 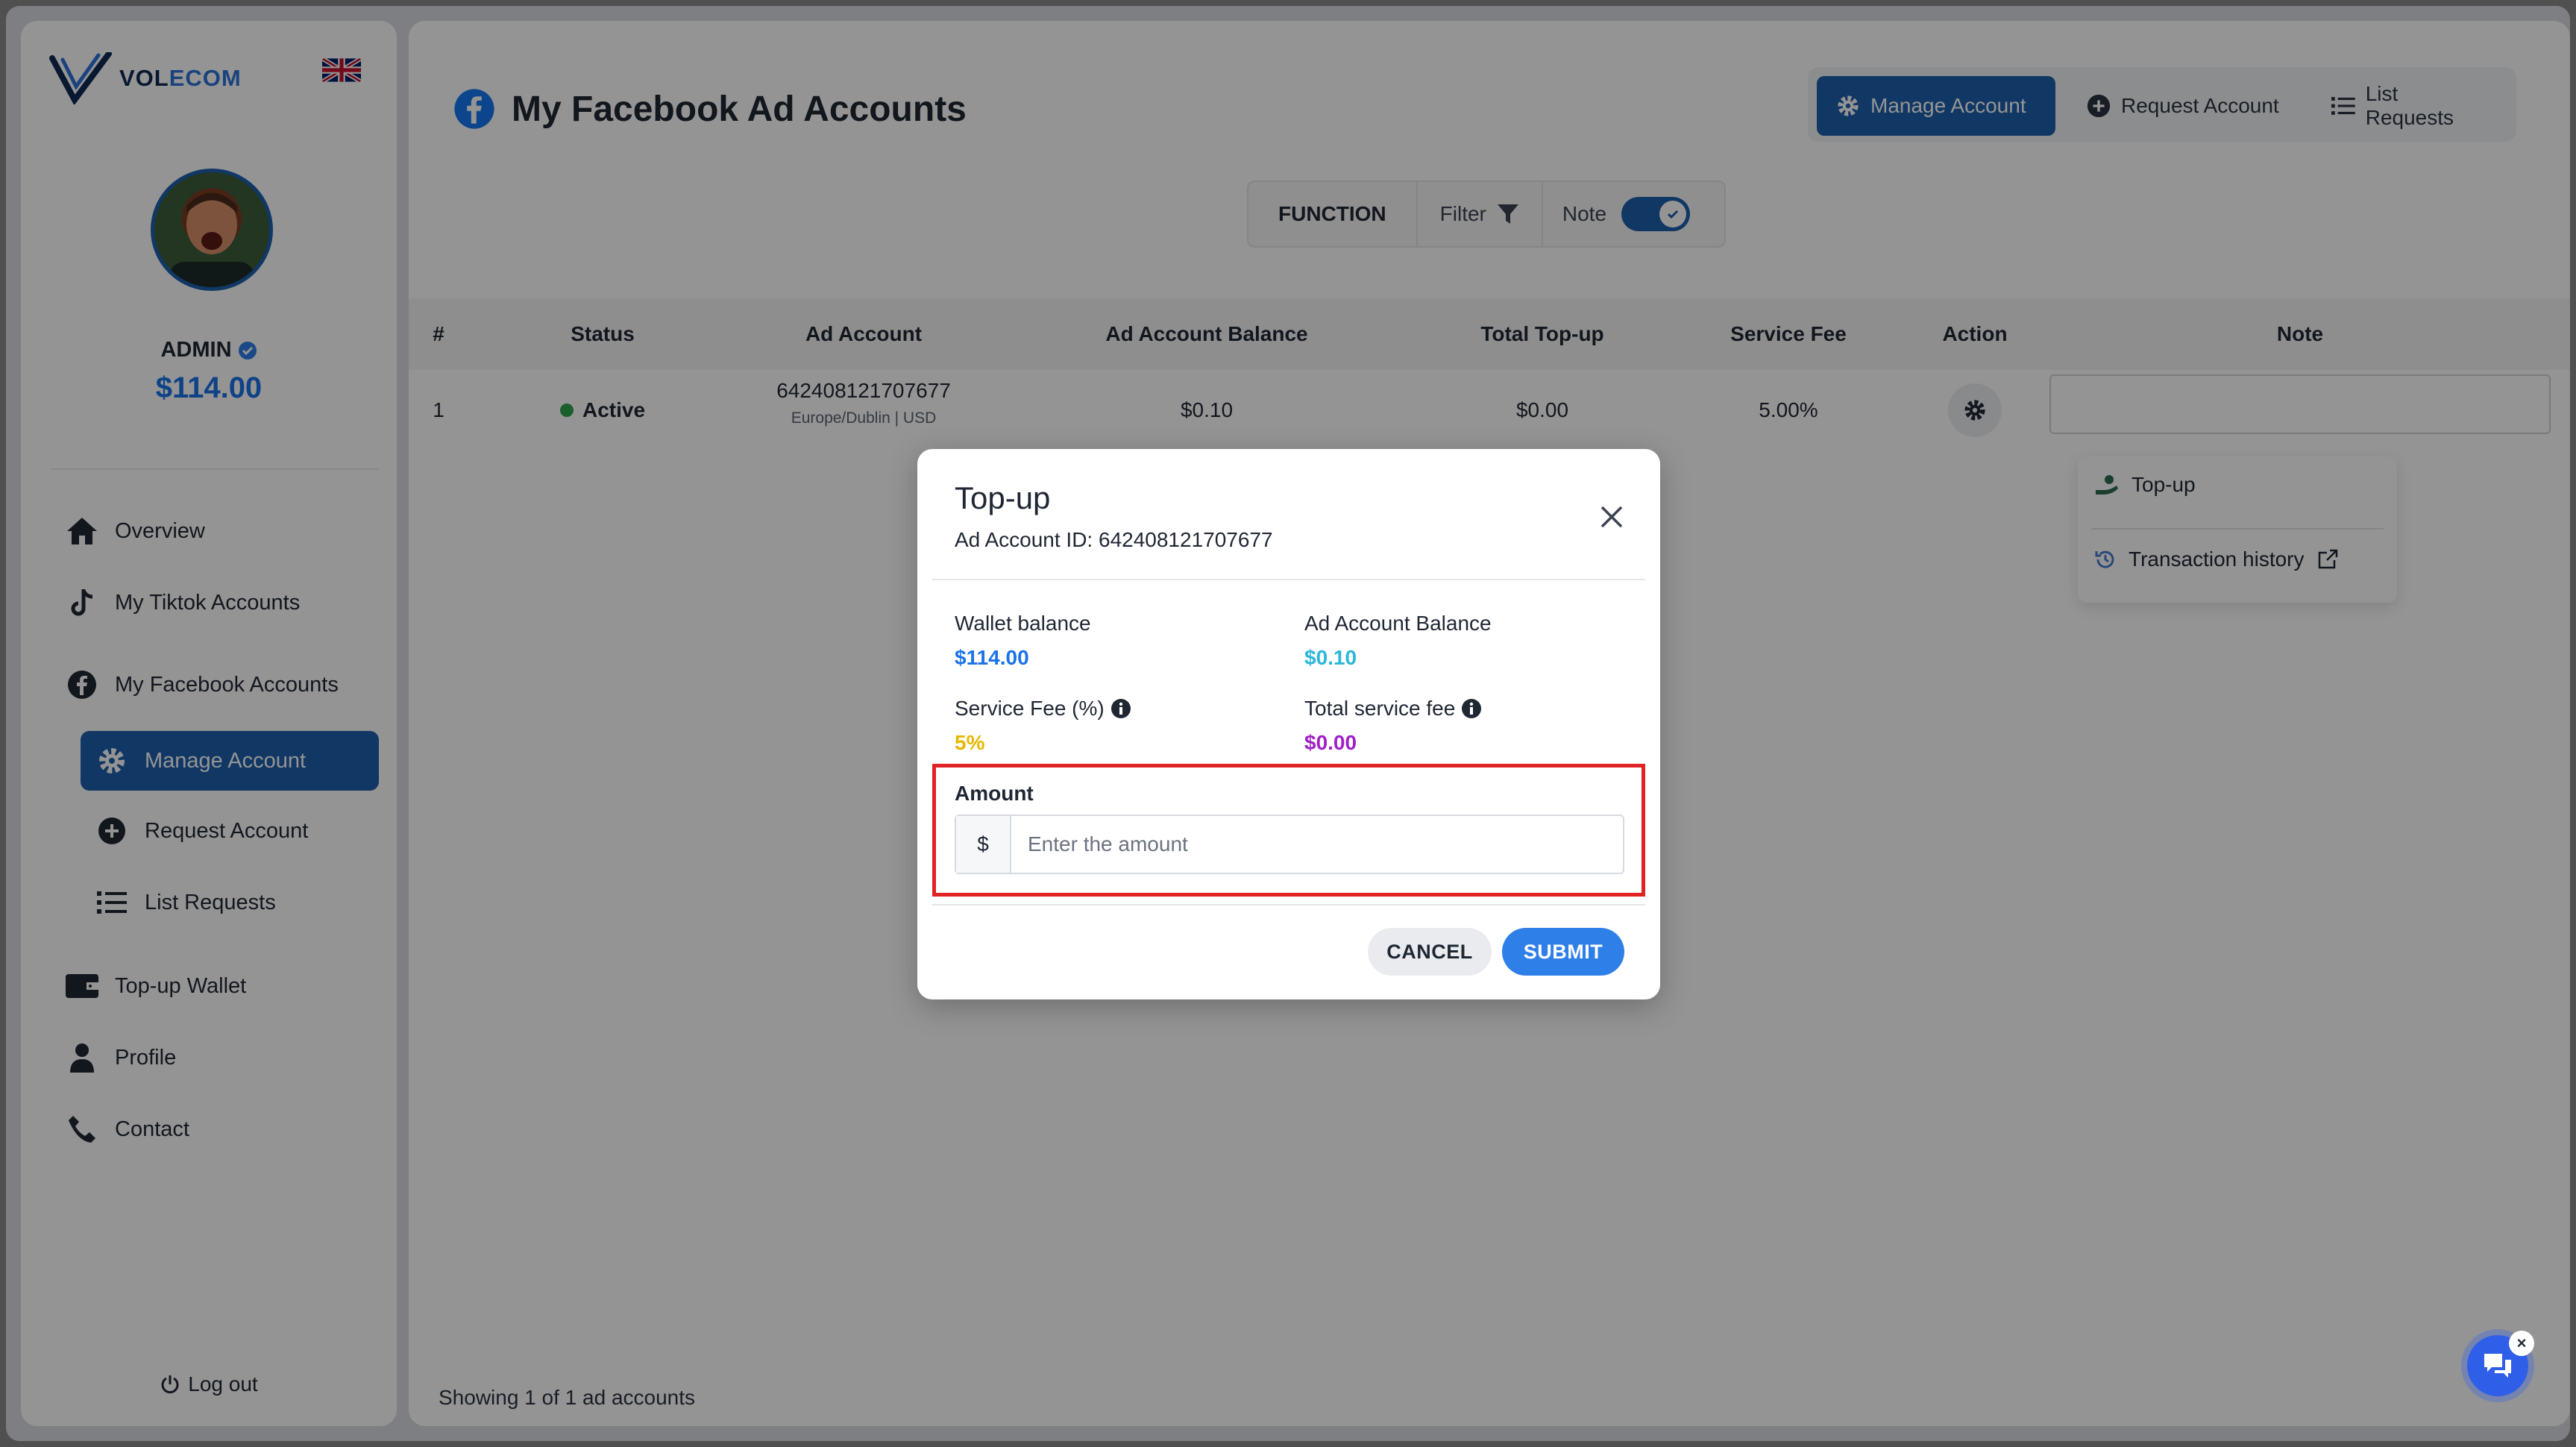 What do you see at coordinates (1398, 623) in the screenshot?
I see `ad-account-balance-label: Ad Account Balance` at bounding box center [1398, 623].